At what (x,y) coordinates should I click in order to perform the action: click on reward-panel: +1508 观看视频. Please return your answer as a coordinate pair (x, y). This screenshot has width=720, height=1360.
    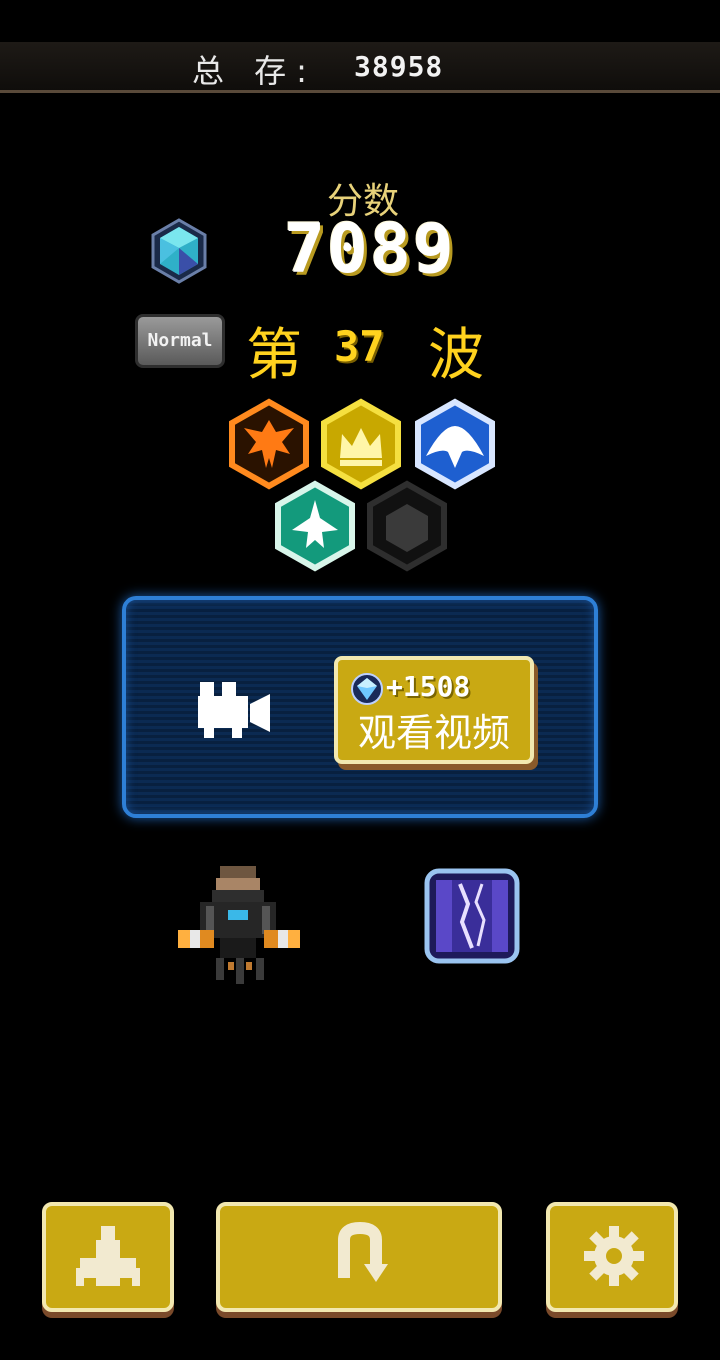
    Looking at the image, I should click on (360, 707).